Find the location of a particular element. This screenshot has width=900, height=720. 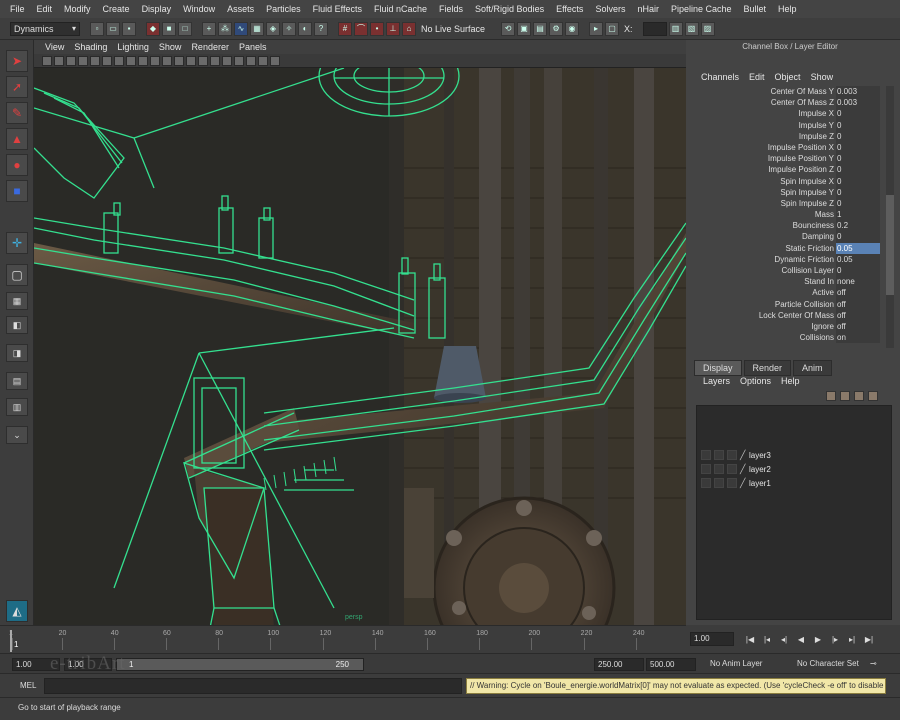

attribute-name: Ignore is located at coordinates (765, 326).